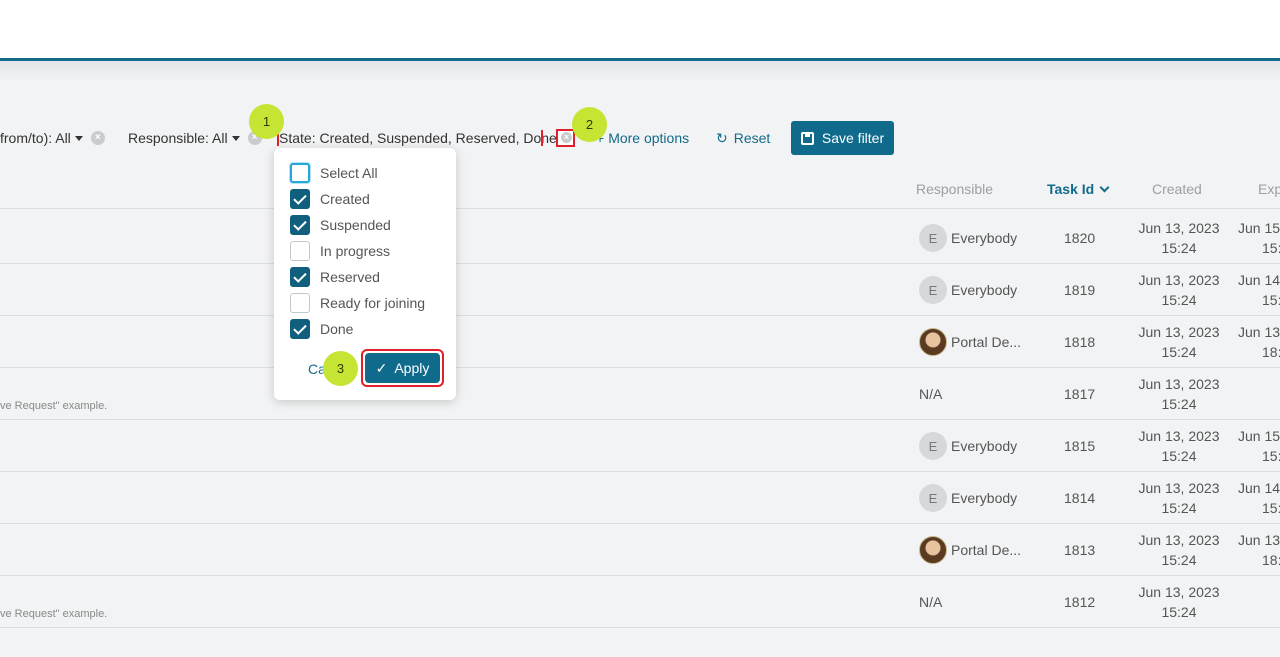 Image resolution: width=1280 pixels, height=657 pixels. I want to click on state-option: Suspended, so click(340, 225).